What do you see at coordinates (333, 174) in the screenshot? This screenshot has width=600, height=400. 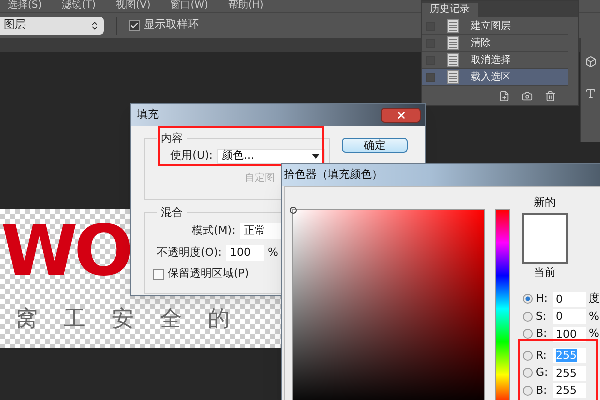 I see `dialog-title: 拾色器（填充颜色）` at bounding box center [333, 174].